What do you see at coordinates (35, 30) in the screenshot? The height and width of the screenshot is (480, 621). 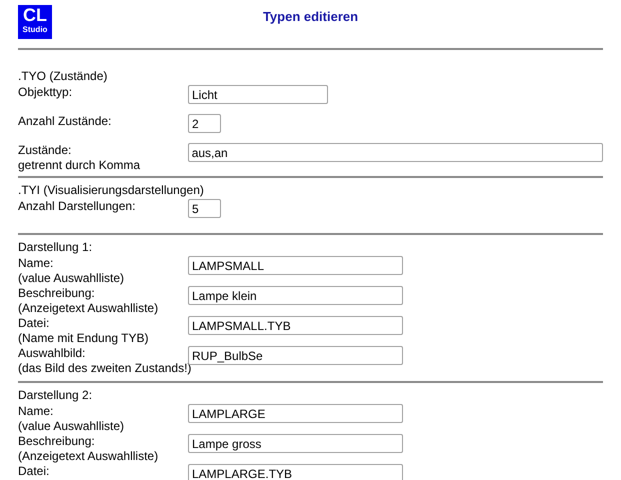 I see `logo-subtext: Studio` at bounding box center [35, 30].